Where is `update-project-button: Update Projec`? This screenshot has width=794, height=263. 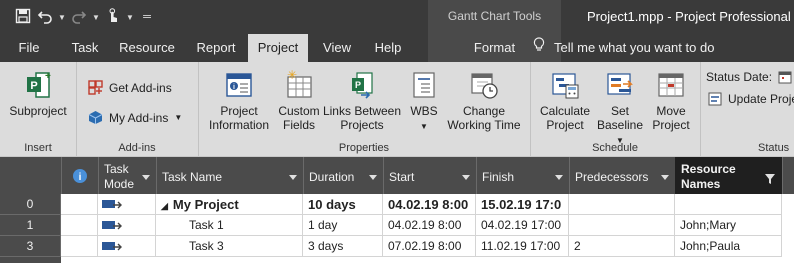 update-project-button: Update Projec is located at coordinates (751, 99).